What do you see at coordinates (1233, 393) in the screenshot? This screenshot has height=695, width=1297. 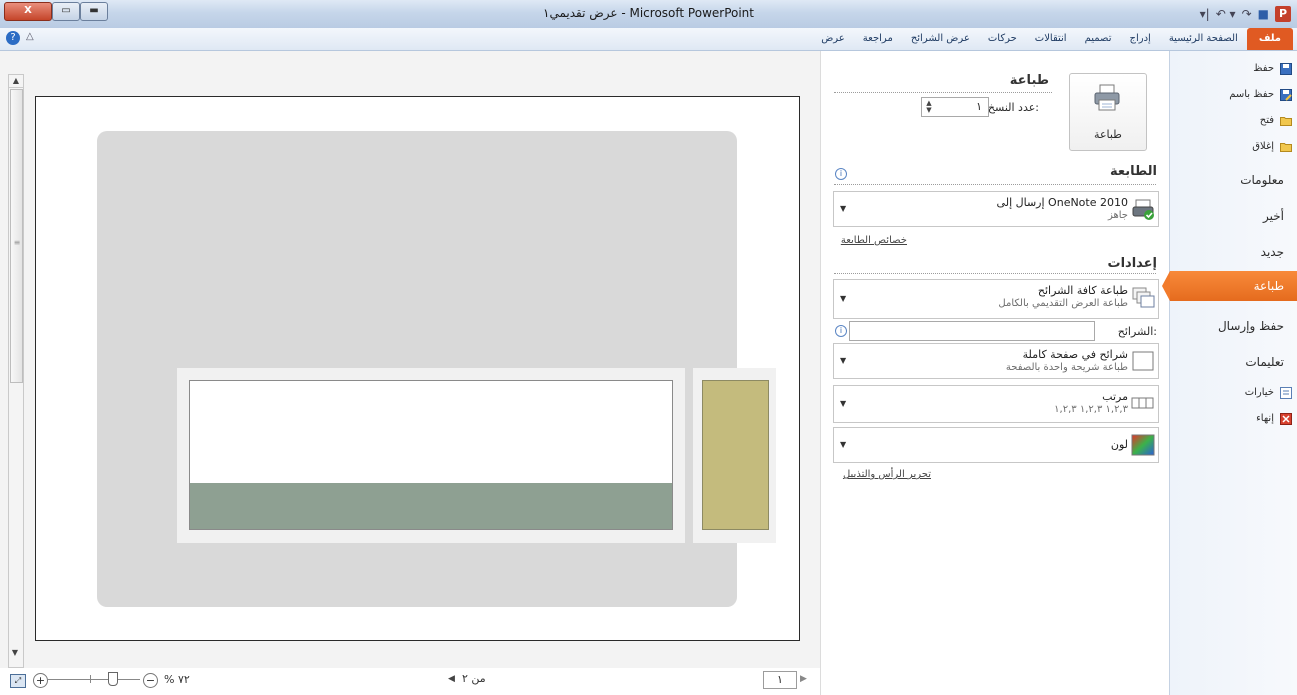 I see `file-menu-options: خيارات` at bounding box center [1233, 393].